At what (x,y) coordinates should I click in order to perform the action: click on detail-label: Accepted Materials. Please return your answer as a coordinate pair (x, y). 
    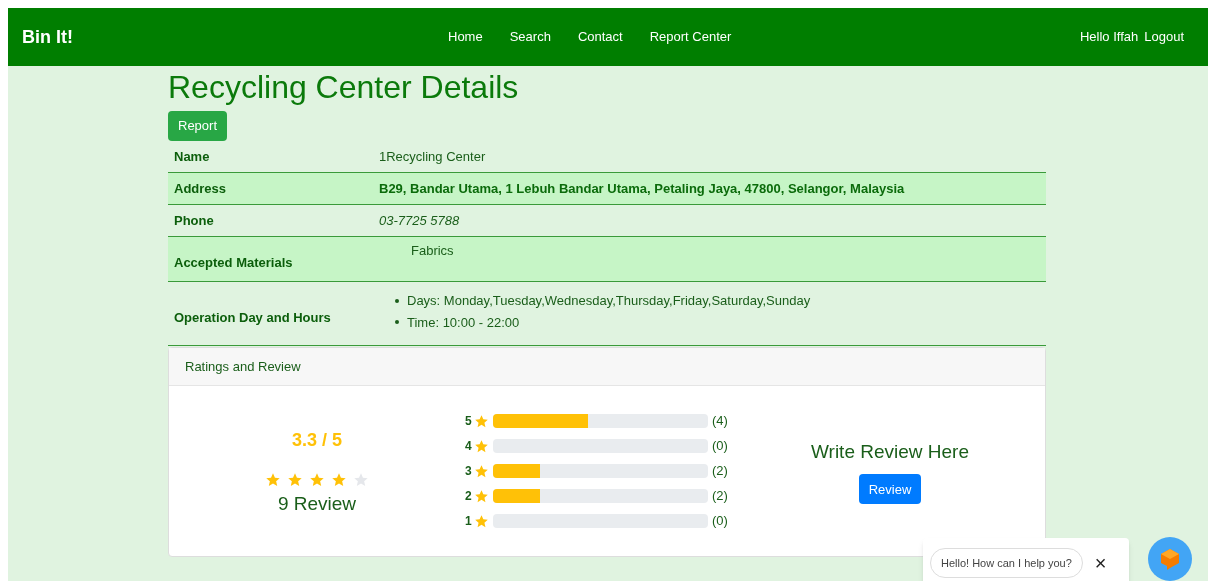
    Looking at the image, I should click on (233, 263).